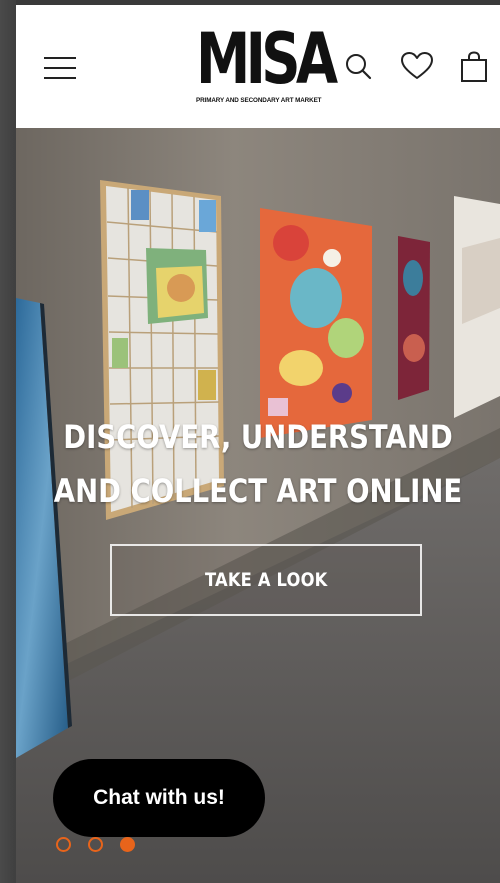  What do you see at coordinates (60, 68) in the screenshot?
I see `menu-icon` at bounding box center [60, 68].